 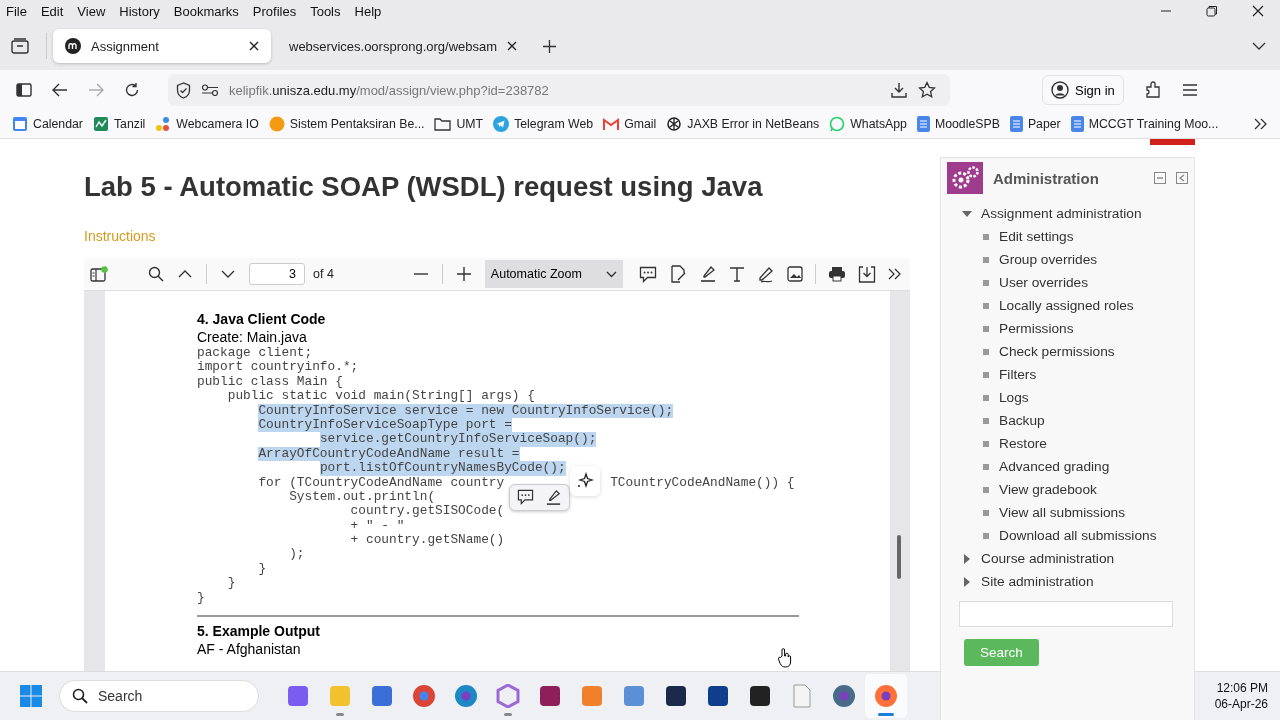 What do you see at coordinates (967, 213) in the screenshot?
I see `caret-down-icon` at bounding box center [967, 213].